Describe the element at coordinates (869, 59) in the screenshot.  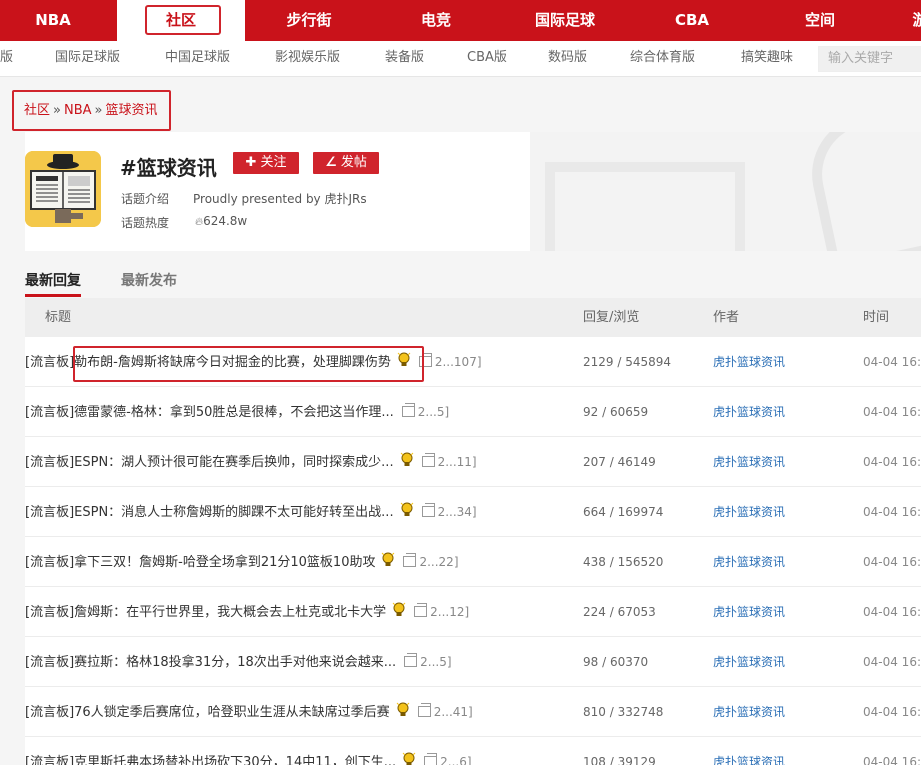
I see `search-input: 输入关键字` at that location.